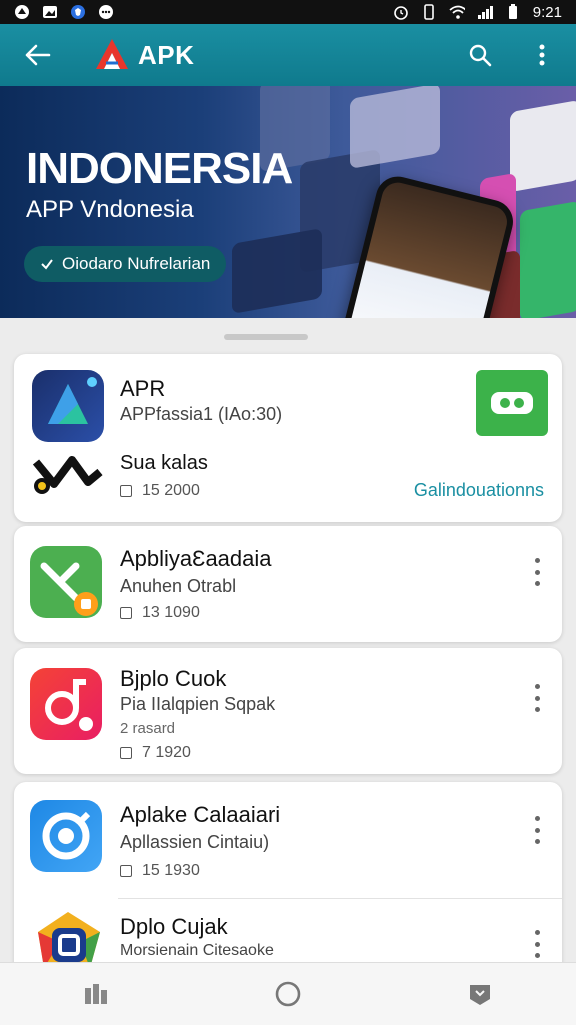  What do you see at coordinates (429, 12) in the screenshot?
I see `vibrate-icon` at bounding box center [429, 12].